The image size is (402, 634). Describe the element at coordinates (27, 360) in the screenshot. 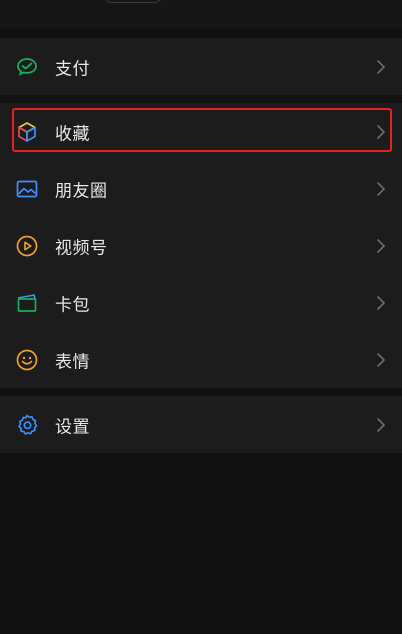

I see `sticker-smile-icon` at that location.